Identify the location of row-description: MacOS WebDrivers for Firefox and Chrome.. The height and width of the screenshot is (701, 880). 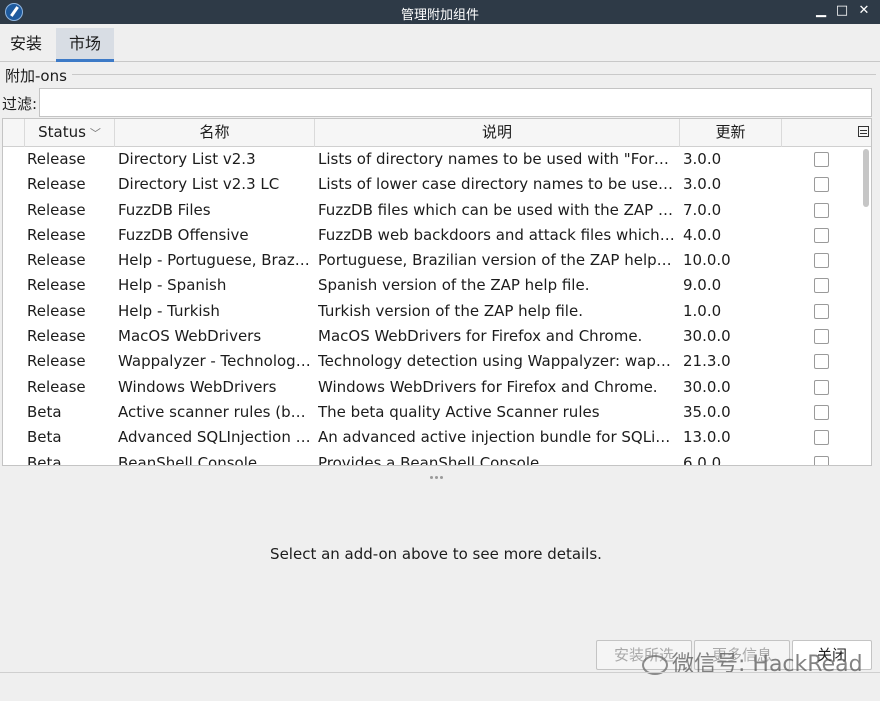
(480, 336).